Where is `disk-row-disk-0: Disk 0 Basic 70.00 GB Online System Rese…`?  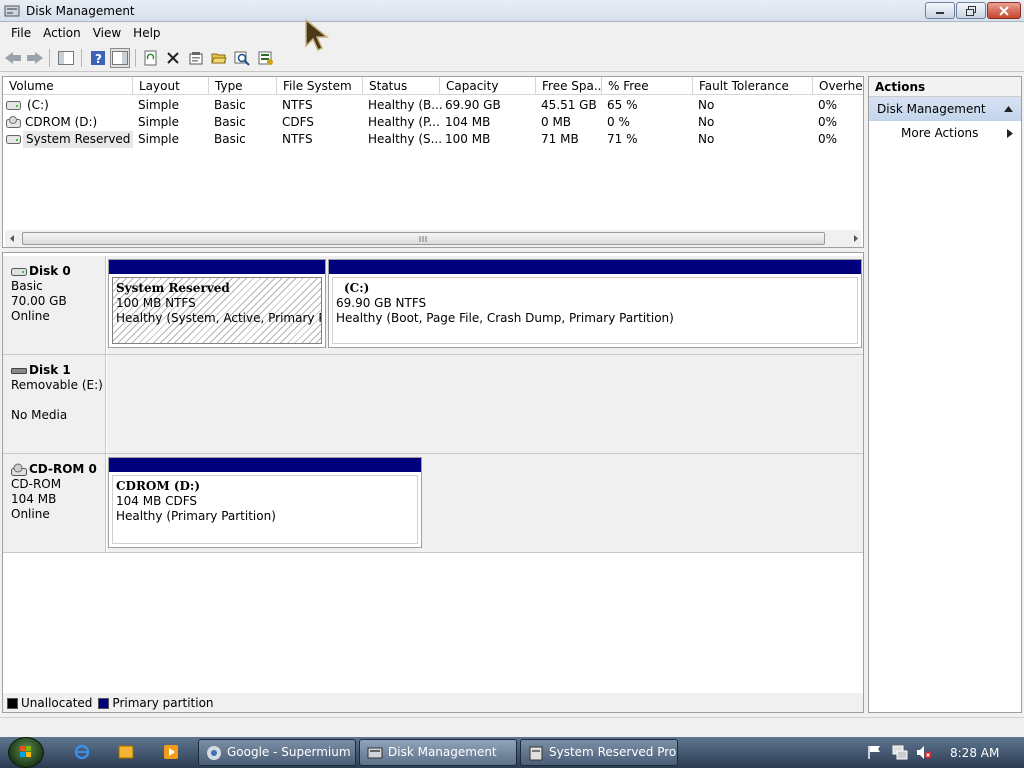
disk-row-disk-0: Disk 0 Basic 70.00 GB Online System Rese… is located at coordinates (433, 305).